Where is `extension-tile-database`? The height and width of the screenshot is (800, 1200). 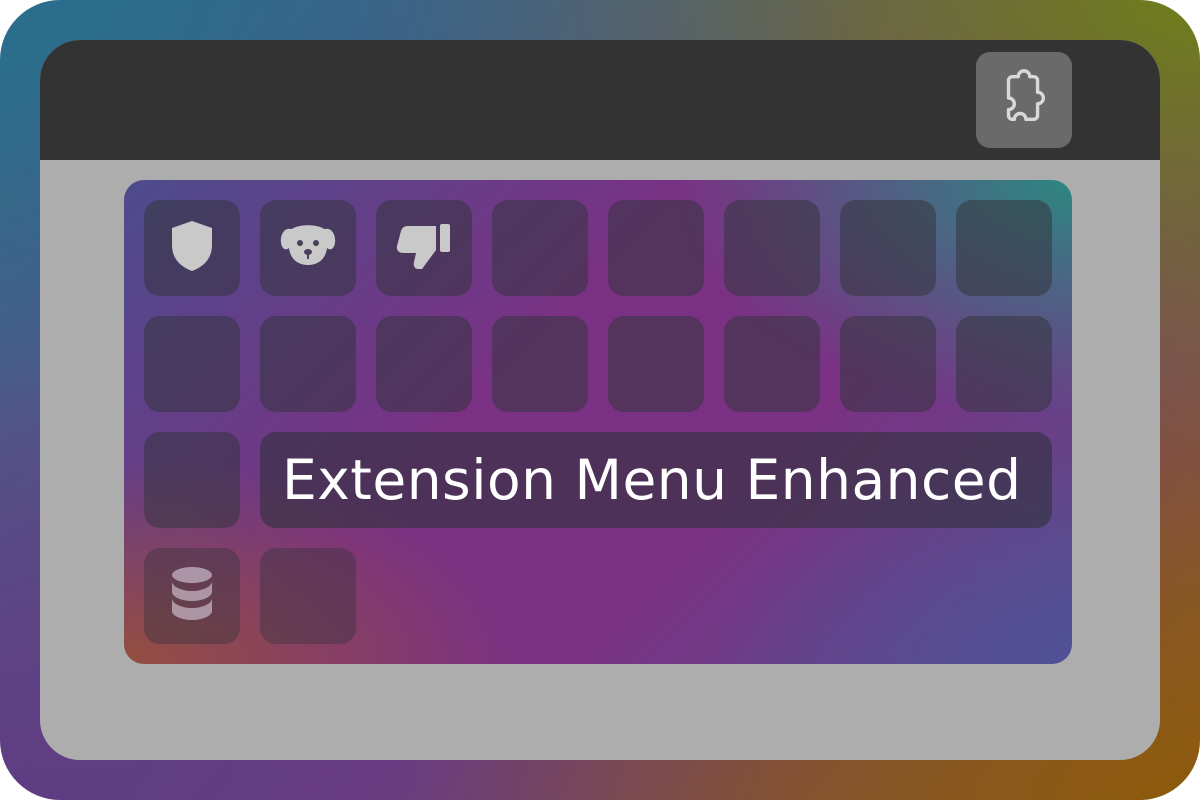
extension-tile-database is located at coordinates (192, 596).